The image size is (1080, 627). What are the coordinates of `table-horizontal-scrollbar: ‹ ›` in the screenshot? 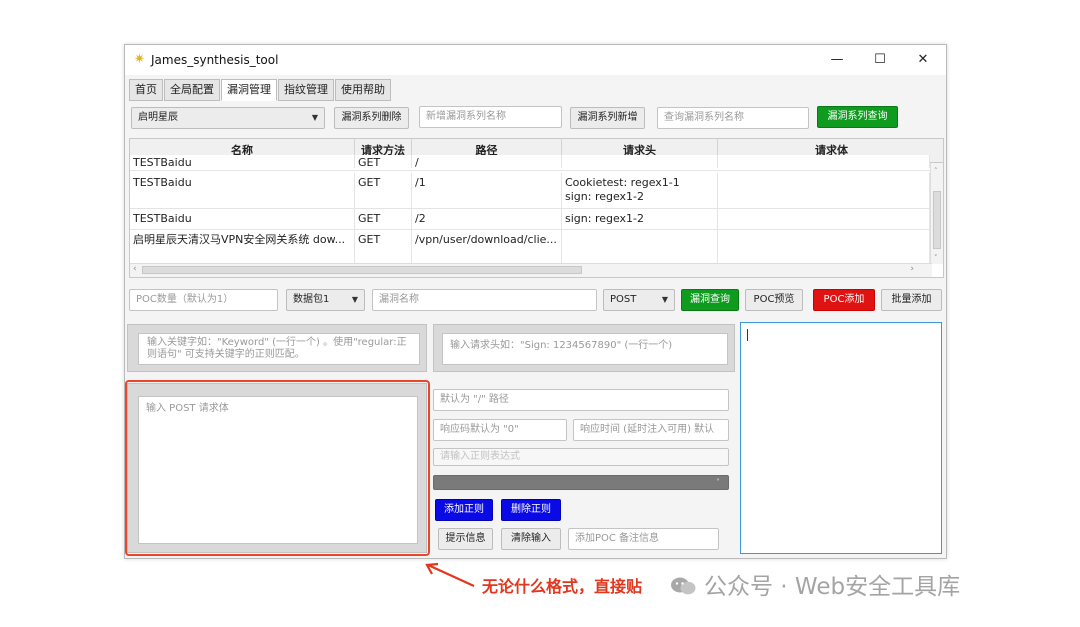 It's located at (531, 270).